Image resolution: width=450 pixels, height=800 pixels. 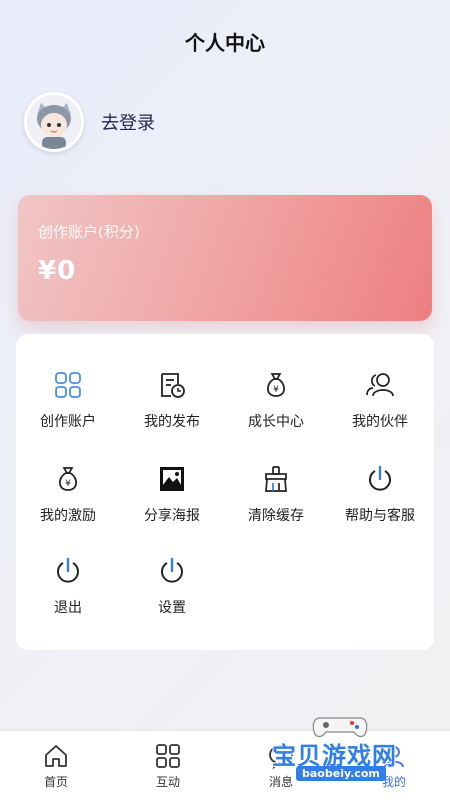 I want to click on tab-label: 互动, so click(x=167, y=782).